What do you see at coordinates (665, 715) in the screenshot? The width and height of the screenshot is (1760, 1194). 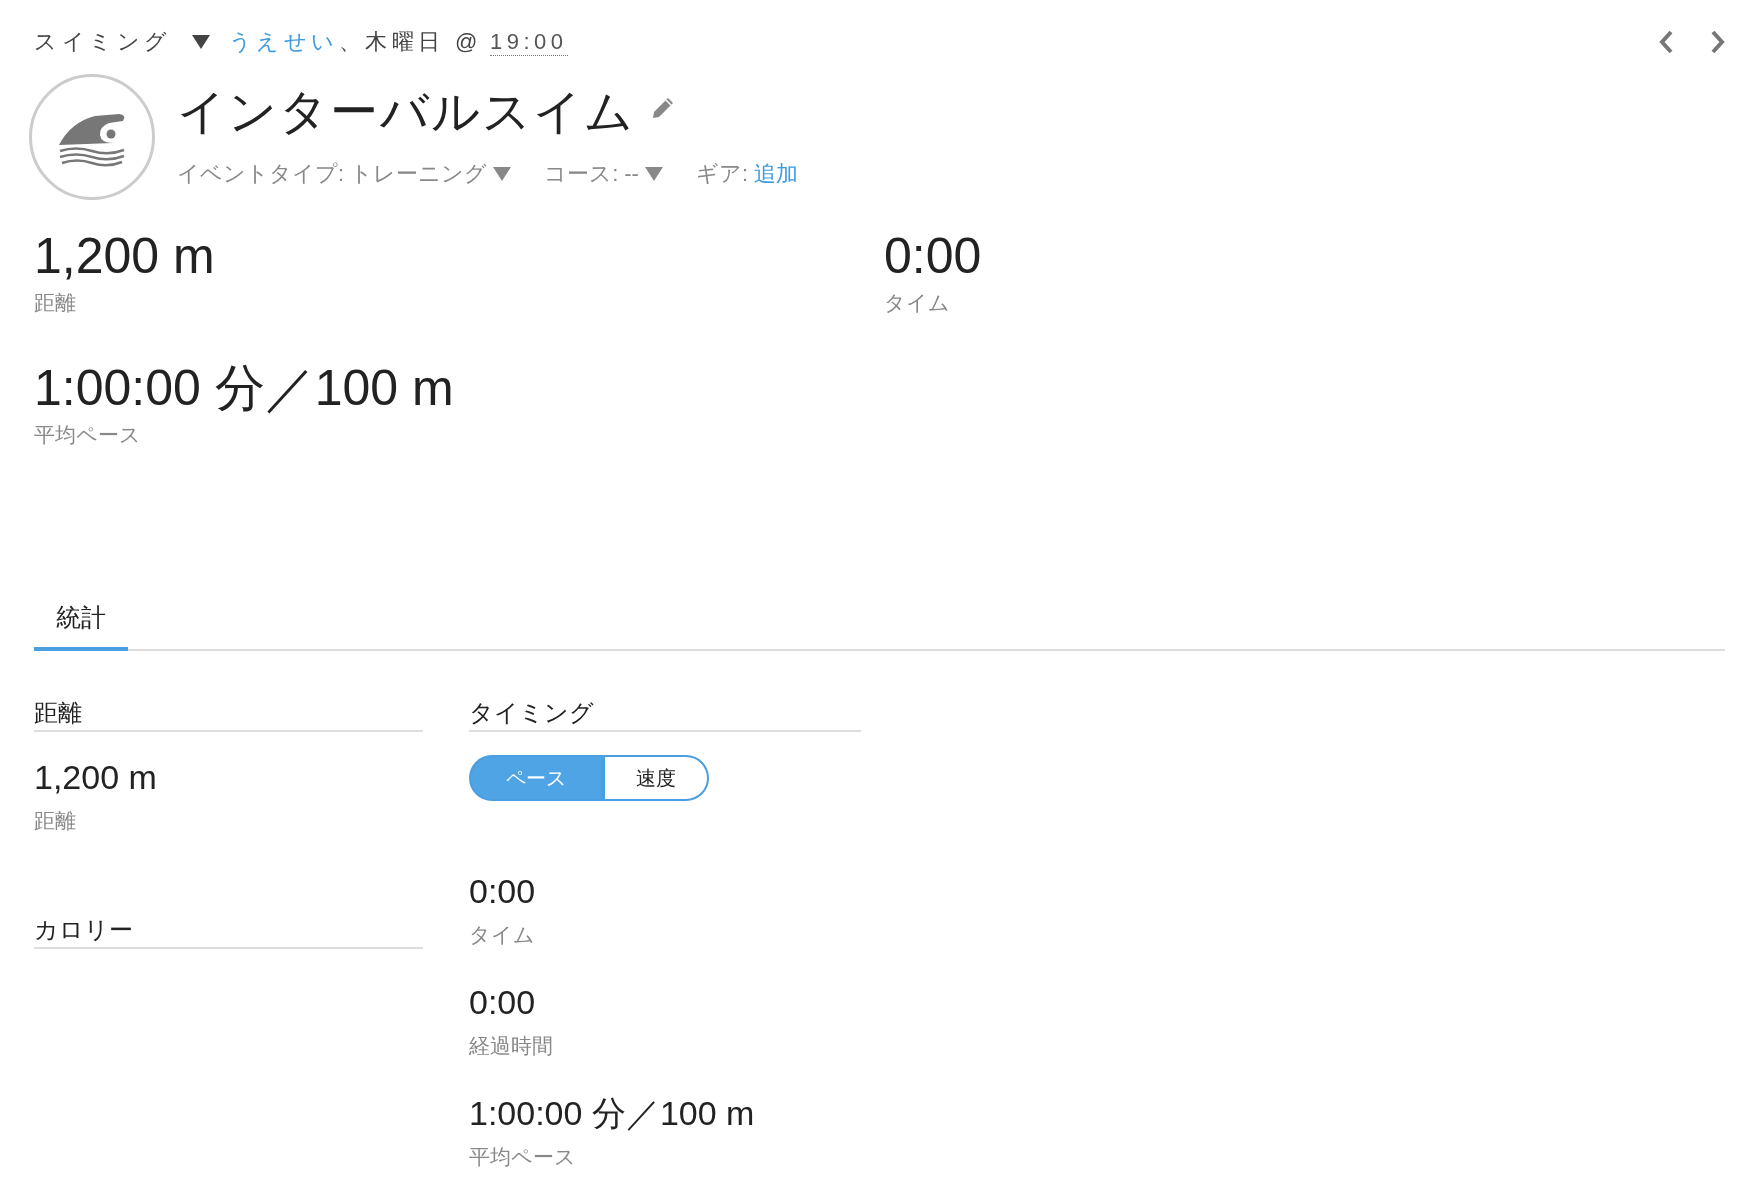 I see `section-heading: タイミング` at bounding box center [665, 715].